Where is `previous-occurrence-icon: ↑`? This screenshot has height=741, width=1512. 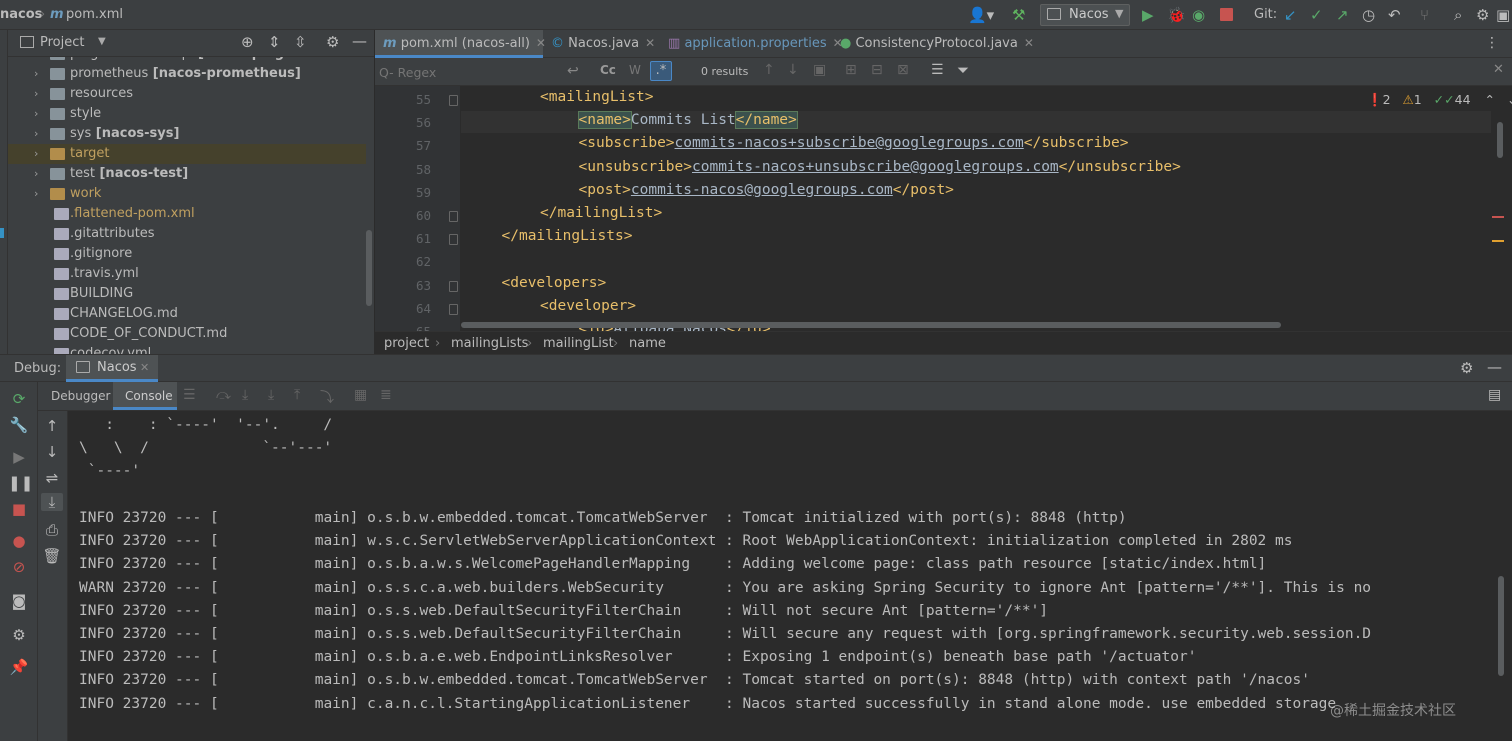 previous-occurrence-icon: ↑ is located at coordinates (769, 70).